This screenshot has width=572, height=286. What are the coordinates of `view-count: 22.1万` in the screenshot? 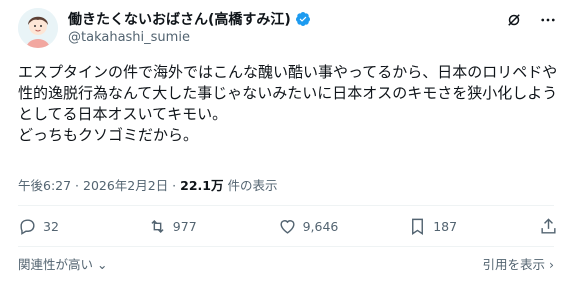 It's located at (202, 185).